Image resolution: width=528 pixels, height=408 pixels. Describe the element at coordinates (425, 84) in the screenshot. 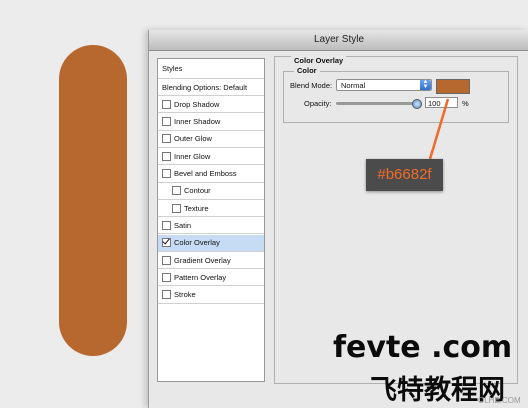

I see `up-down-arrows-icon: ▲ ▼` at that location.